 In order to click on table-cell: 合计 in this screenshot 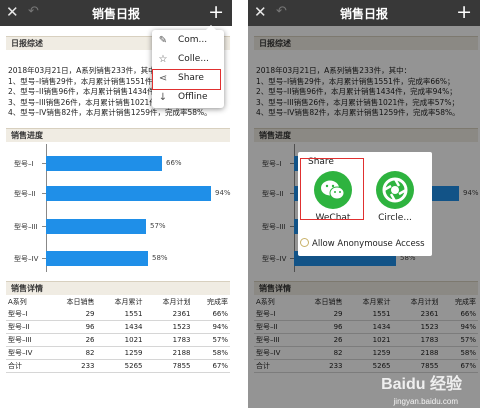, I will do `click(27, 366)`.